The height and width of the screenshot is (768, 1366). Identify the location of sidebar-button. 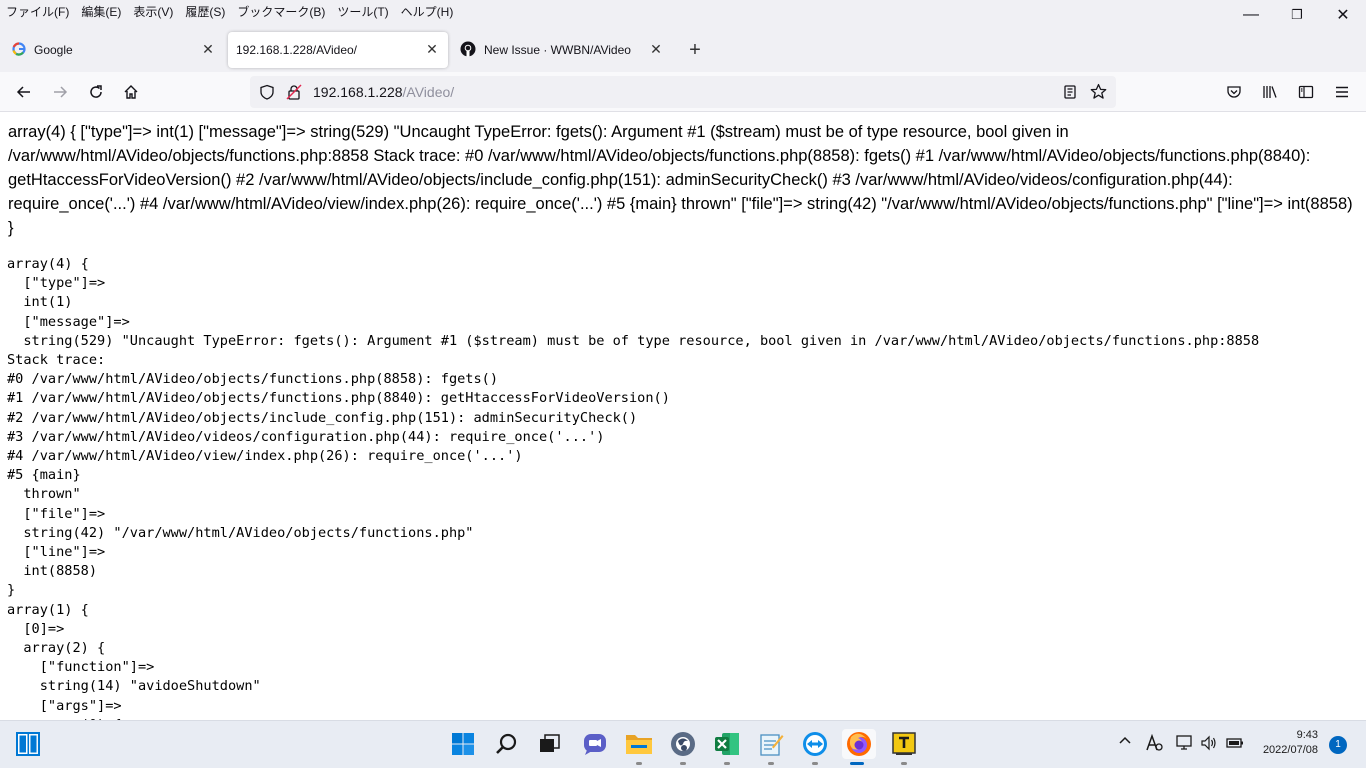
(1306, 92).